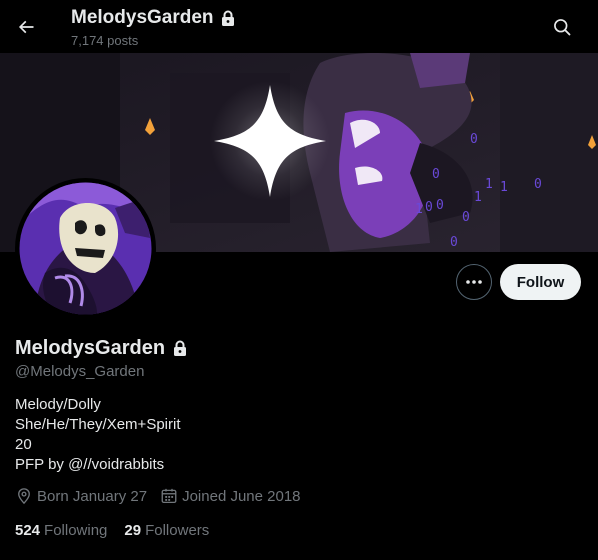 Image resolution: width=598 pixels, height=560 pixels. I want to click on followers-link: 29 Followers, so click(166, 530).